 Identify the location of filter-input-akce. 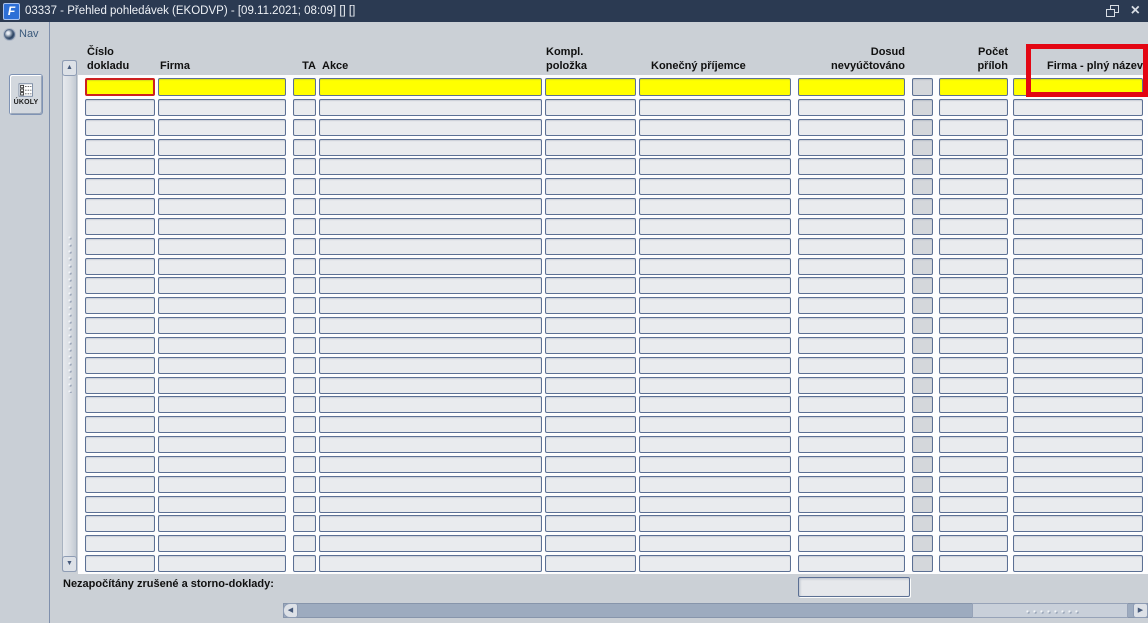
(430, 87).